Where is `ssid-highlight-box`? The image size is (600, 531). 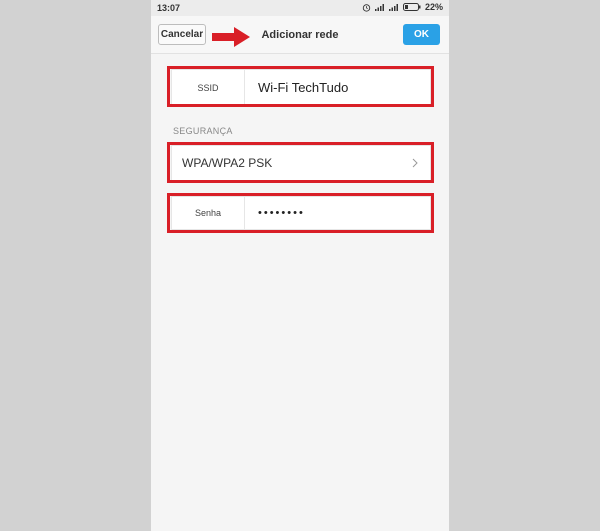
ssid-highlight-box is located at coordinates (300, 86).